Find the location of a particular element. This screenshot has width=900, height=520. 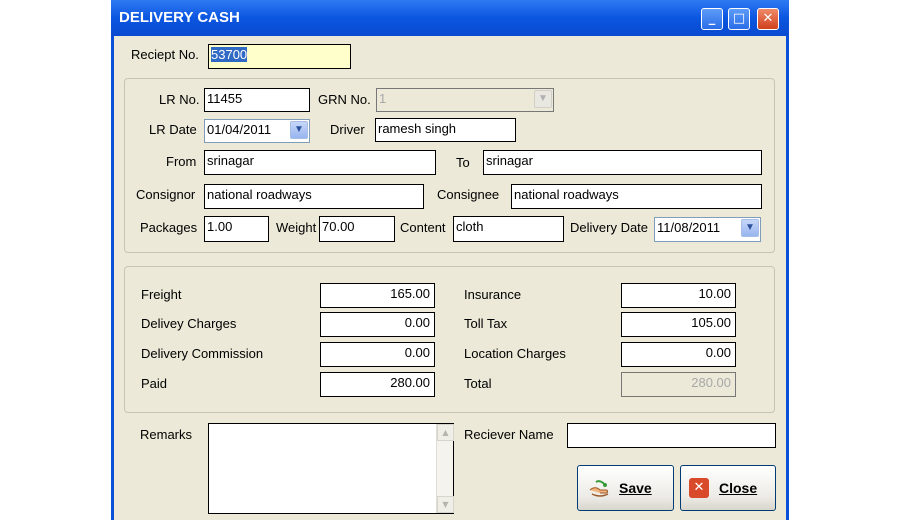

maximize-button: □ is located at coordinates (739, 19).